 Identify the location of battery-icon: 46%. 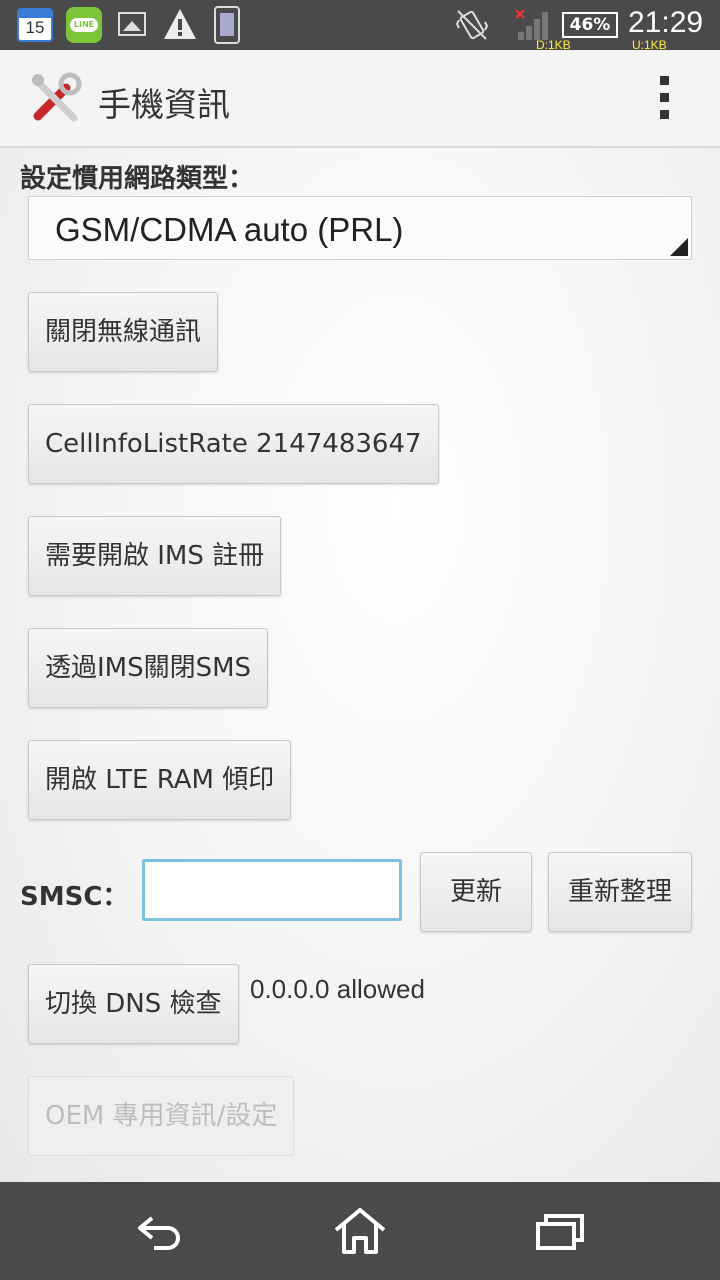
(590, 25).